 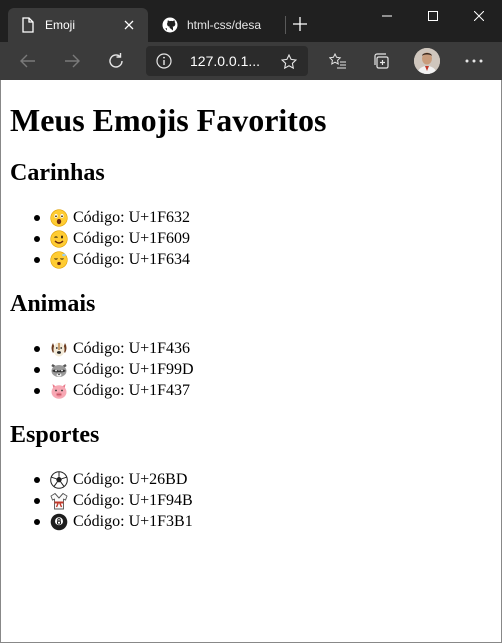 I want to click on forward-button, so click(x=72, y=61).